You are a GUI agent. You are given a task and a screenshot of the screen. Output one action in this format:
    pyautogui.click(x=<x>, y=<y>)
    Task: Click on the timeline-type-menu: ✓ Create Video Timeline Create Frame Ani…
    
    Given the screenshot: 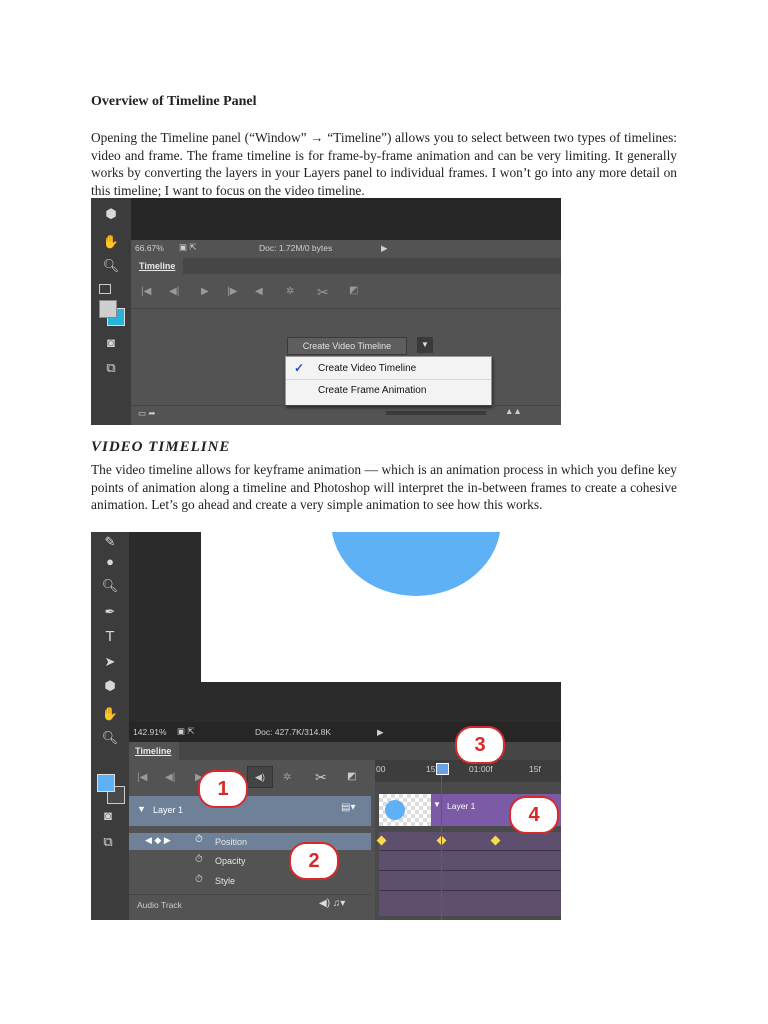 What is the action you would take?
    pyautogui.click(x=388, y=381)
    